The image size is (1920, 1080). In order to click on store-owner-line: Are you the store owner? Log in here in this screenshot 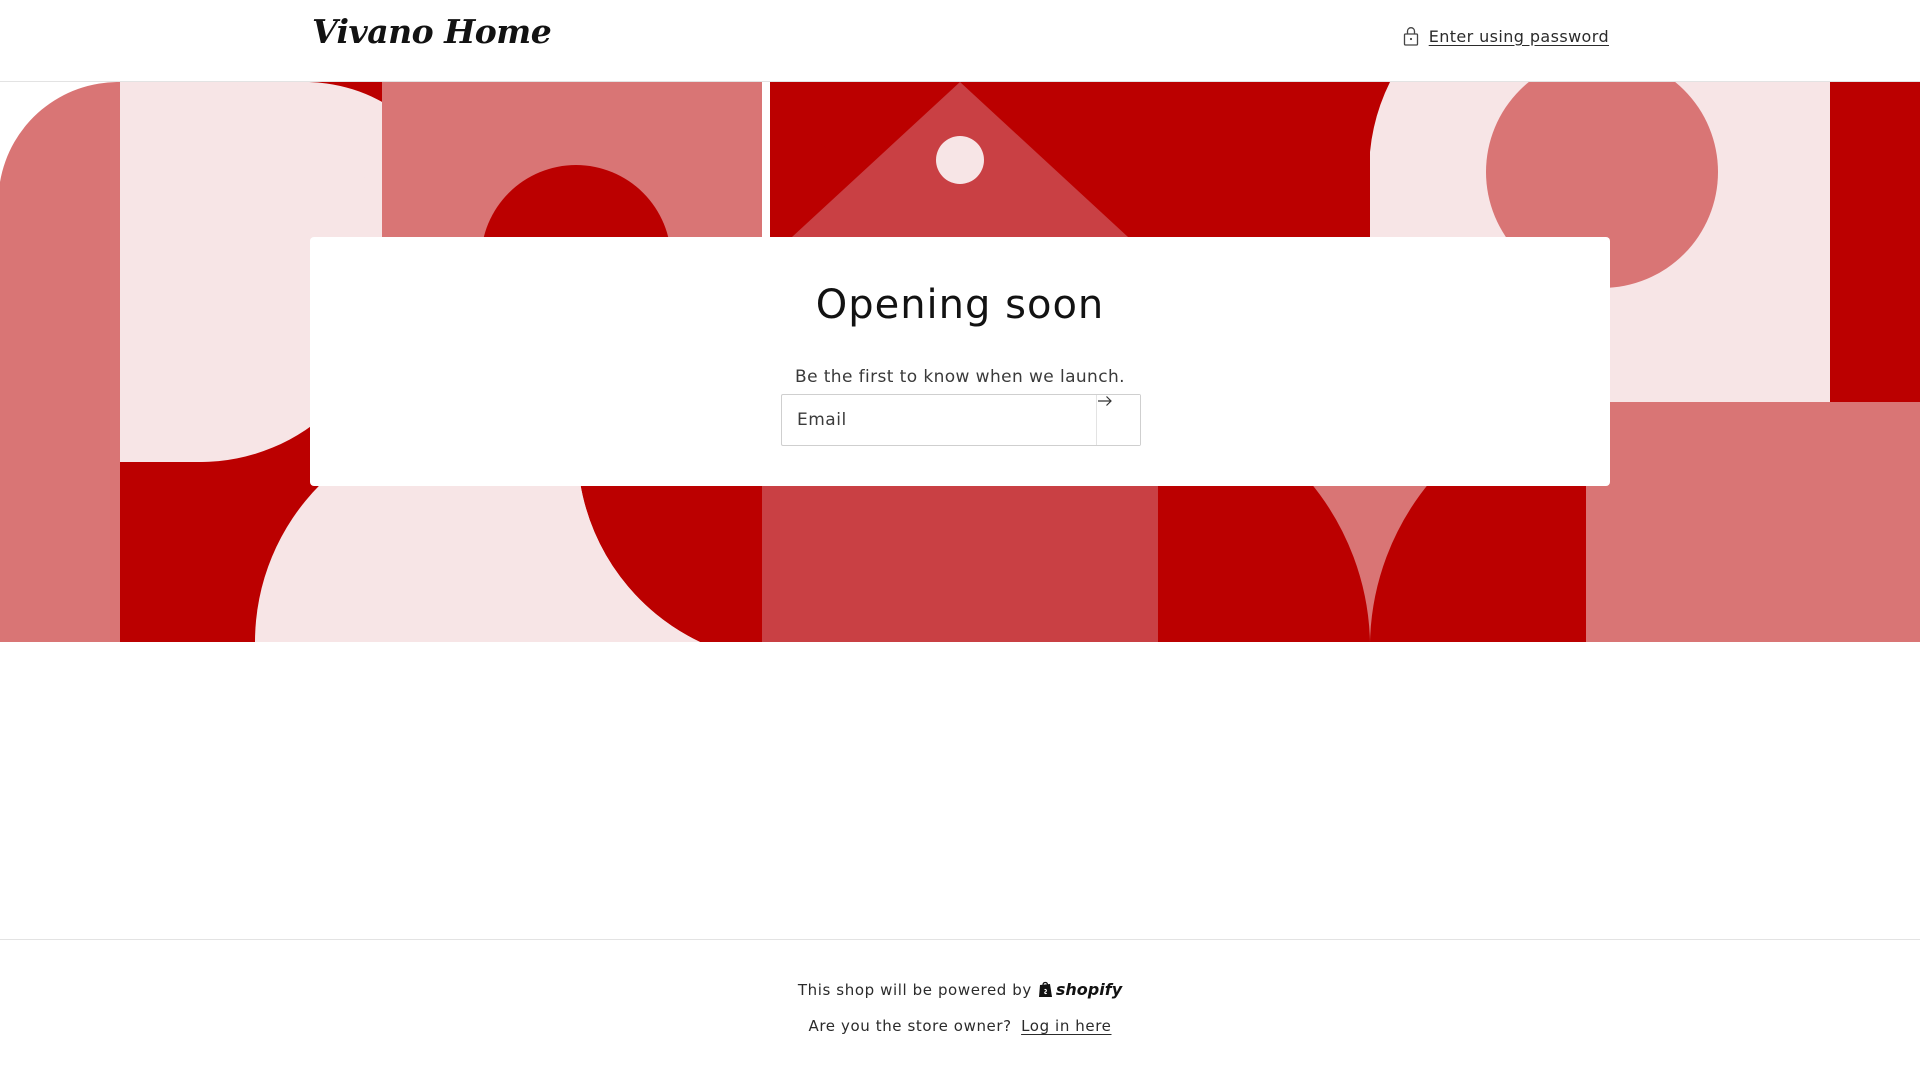, I will do `click(960, 1026)`.